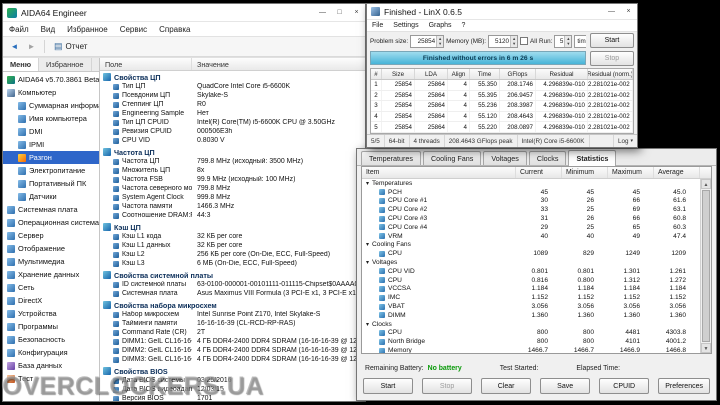 The image size is (720, 405). I want to click on grid-header-field: Поле, so click(146, 64).